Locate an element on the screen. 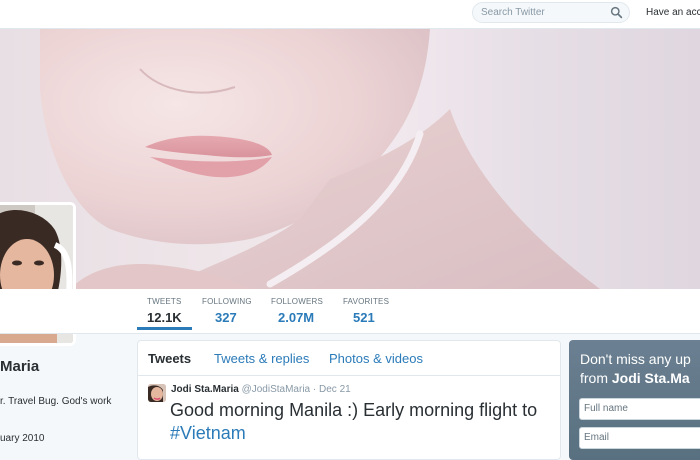  tweet-author-handle: @JodiStaMaria is located at coordinates (276, 389).